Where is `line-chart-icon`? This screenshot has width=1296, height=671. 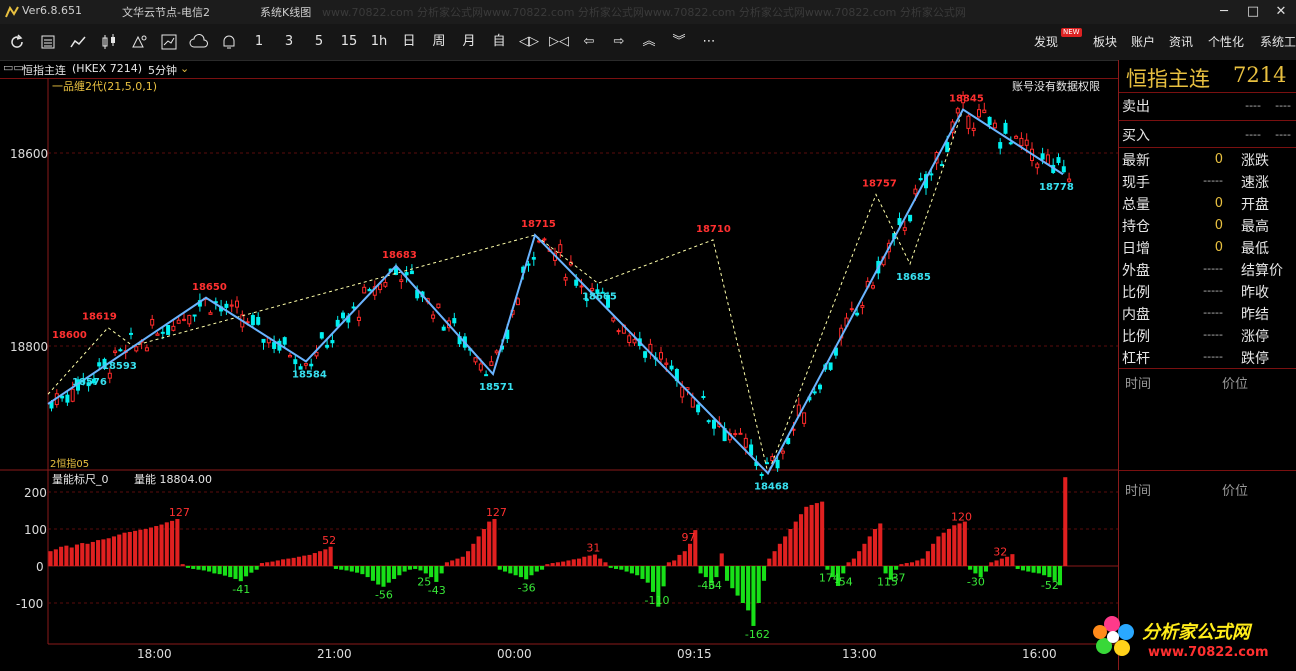 line-chart-icon is located at coordinates (78, 42).